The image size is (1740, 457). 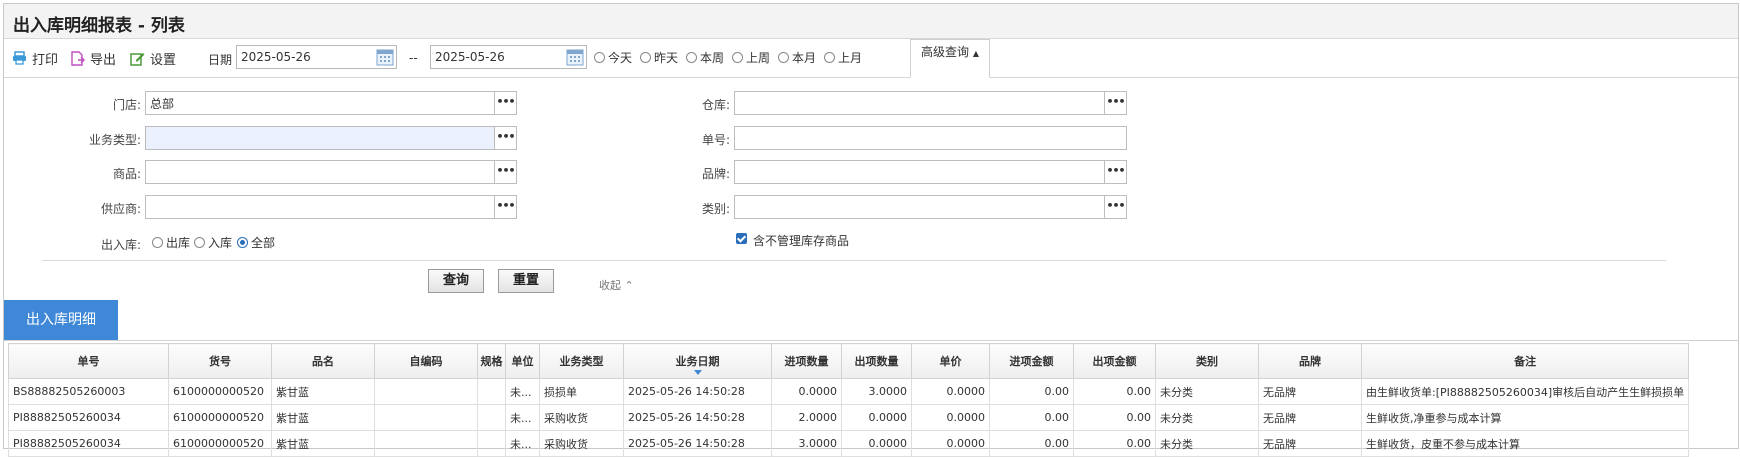 What do you see at coordinates (522, 361) in the screenshot?
I see `column-header: 单位` at bounding box center [522, 361].